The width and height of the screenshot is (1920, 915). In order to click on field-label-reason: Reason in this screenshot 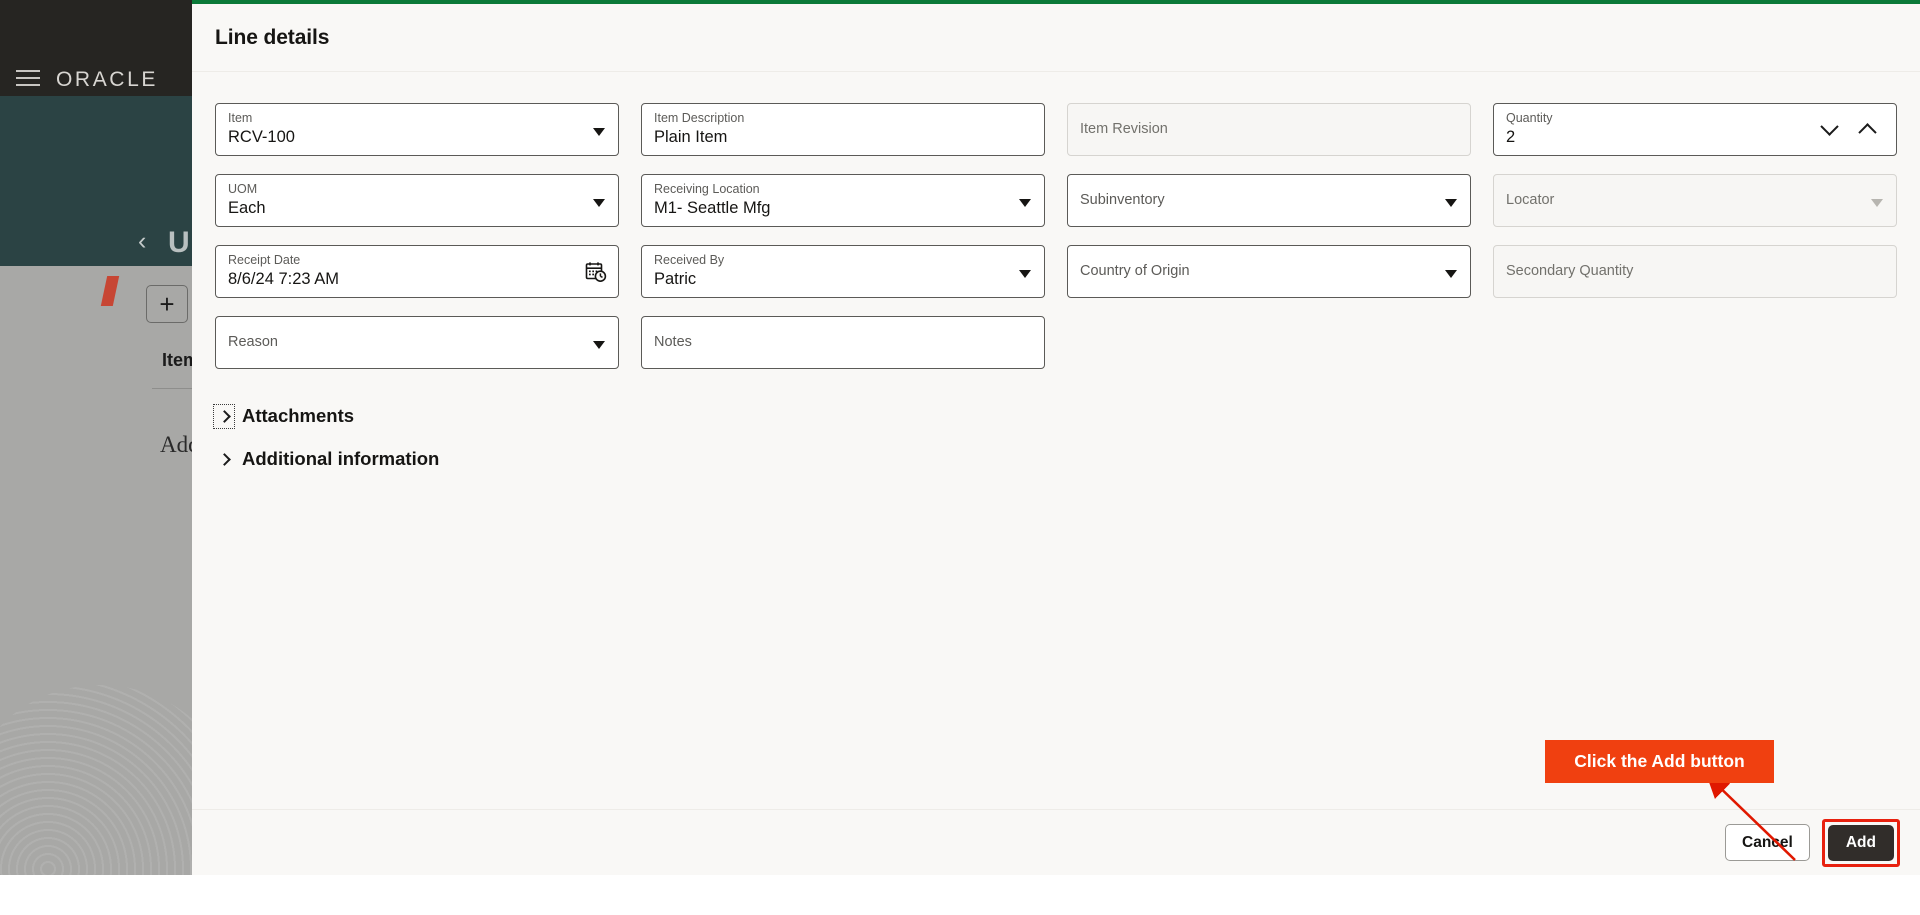, I will do `click(253, 342)`.